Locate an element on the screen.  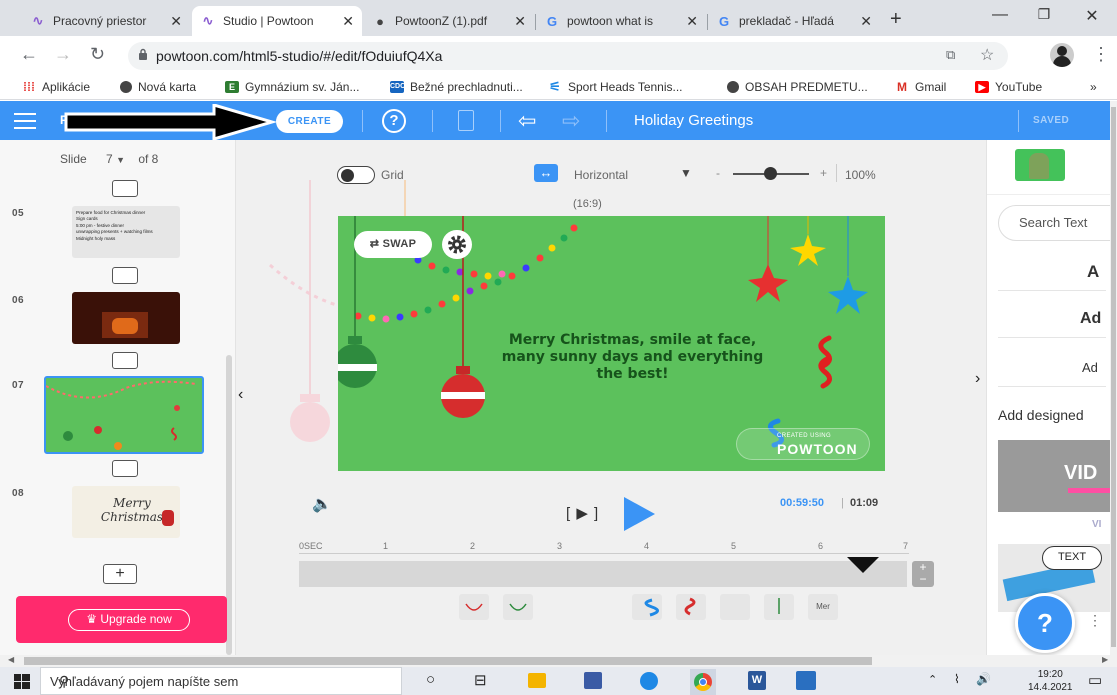
tab-prekladac: G prekladač - Hľadá ✕ is located at coordinates (794, 21).